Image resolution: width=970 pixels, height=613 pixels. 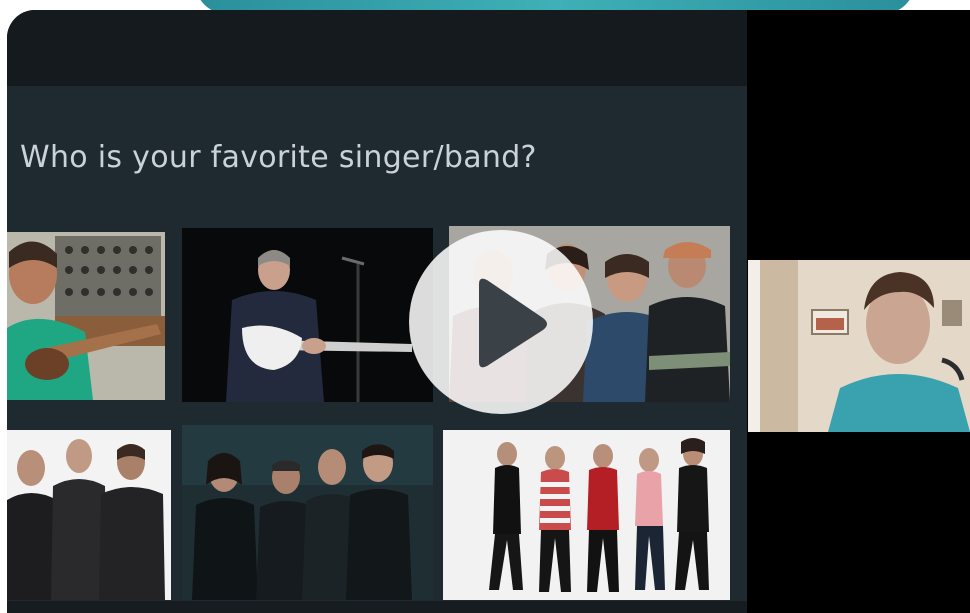 What do you see at coordinates (307, 315) in the screenshot?
I see `guitarist-on-stage-photo` at bounding box center [307, 315].